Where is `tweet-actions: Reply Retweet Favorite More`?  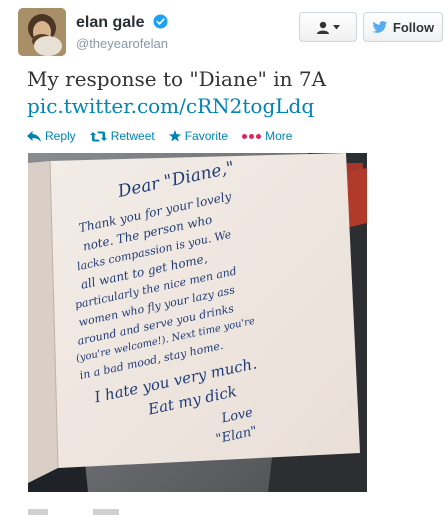 tweet-actions: Reply Retweet Favorite More is located at coordinates (166, 136).